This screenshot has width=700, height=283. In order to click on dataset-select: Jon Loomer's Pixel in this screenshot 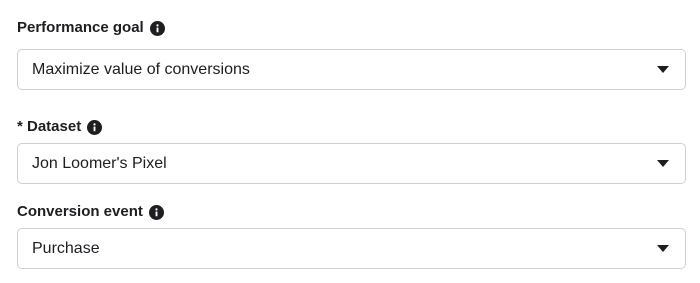, I will do `click(351, 163)`.